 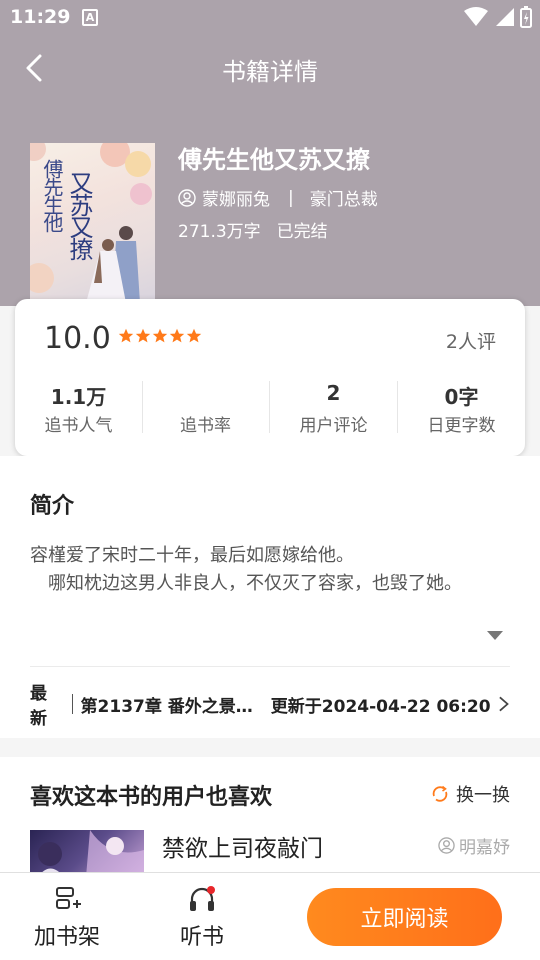 What do you see at coordinates (270, 666) in the screenshot?
I see `divider` at bounding box center [270, 666].